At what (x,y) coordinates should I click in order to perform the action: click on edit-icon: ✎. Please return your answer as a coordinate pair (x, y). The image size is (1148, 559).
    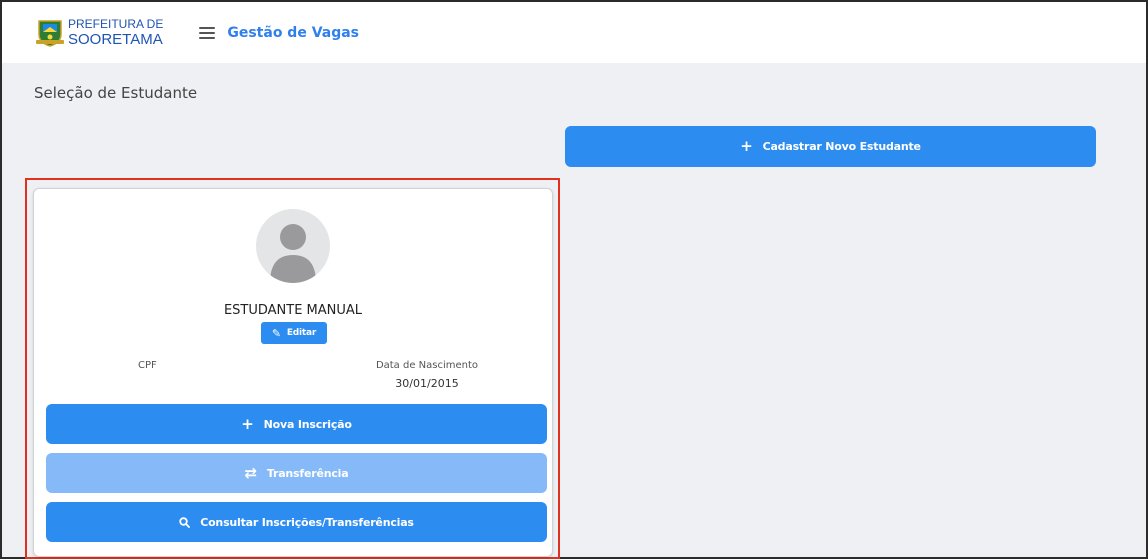
    Looking at the image, I should click on (276, 333).